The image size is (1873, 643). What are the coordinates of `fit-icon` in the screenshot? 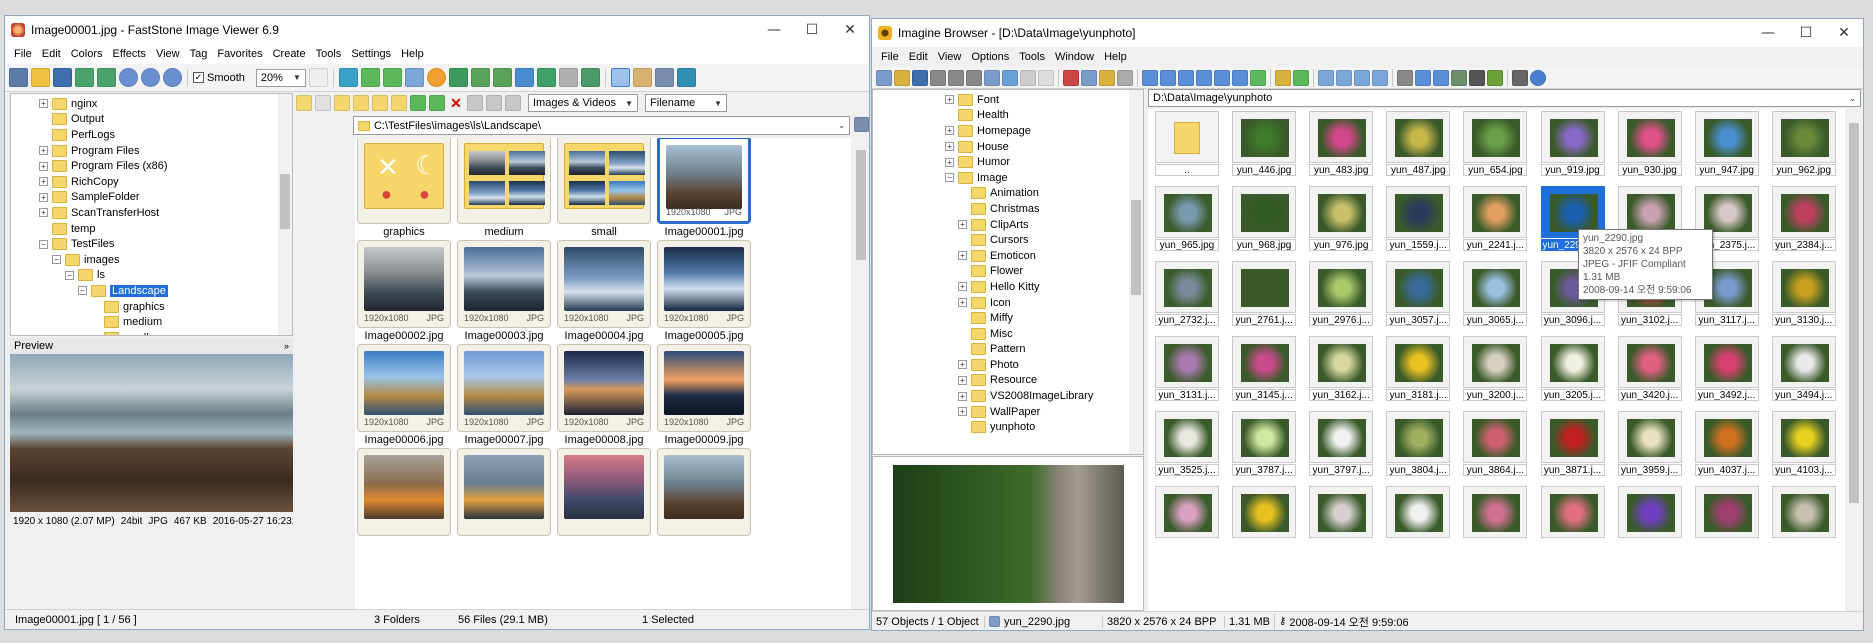 It's located at (84, 77).